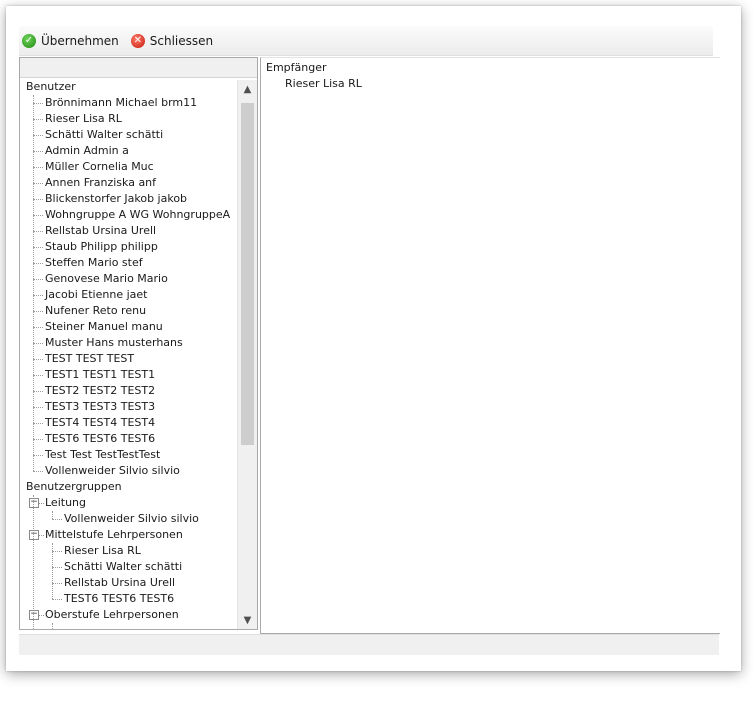 This screenshot has height=703, width=753. Describe the element at coordinates (247, 621) in the screenshot. I see `scroll-down-icon: ▼` at that location.